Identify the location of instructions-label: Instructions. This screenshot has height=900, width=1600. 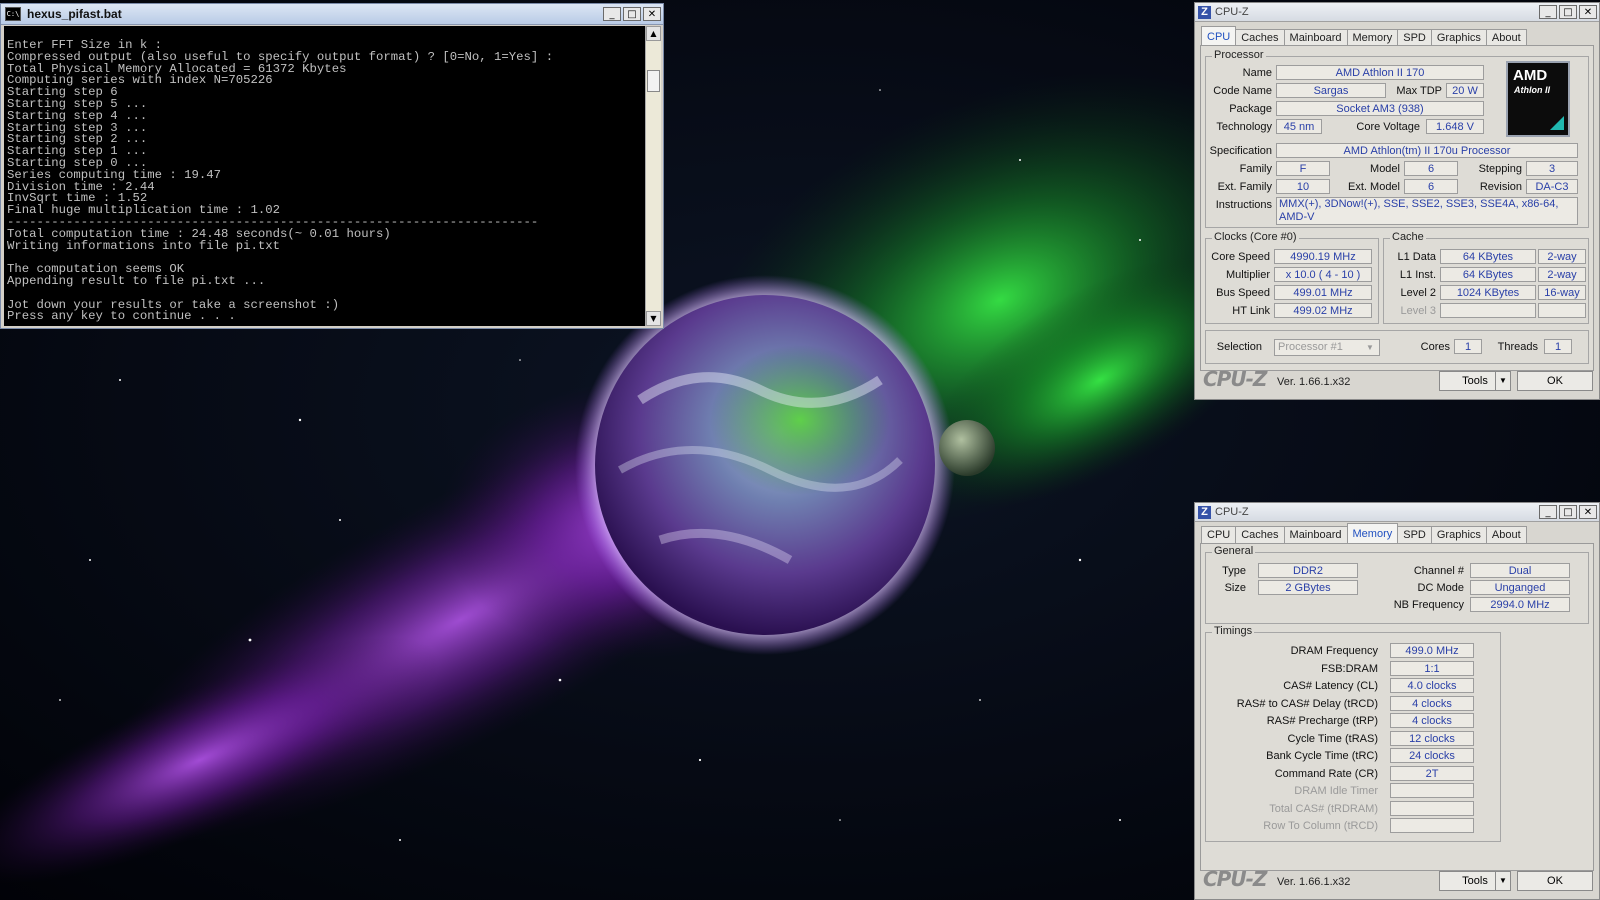
(1243, 205).